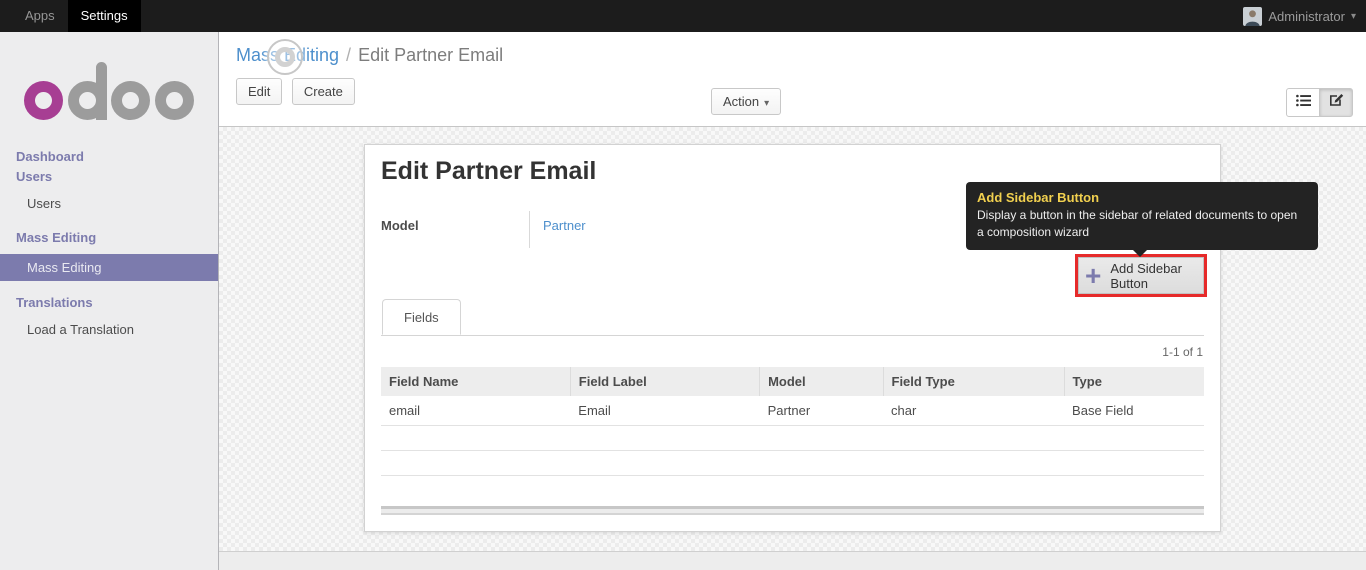 This screenshot has height=570, width=1366. Describe the element at coordinates (431, 55) in the screenshot. I see `breadcrumb-current: Edit Partner Email` at that location.